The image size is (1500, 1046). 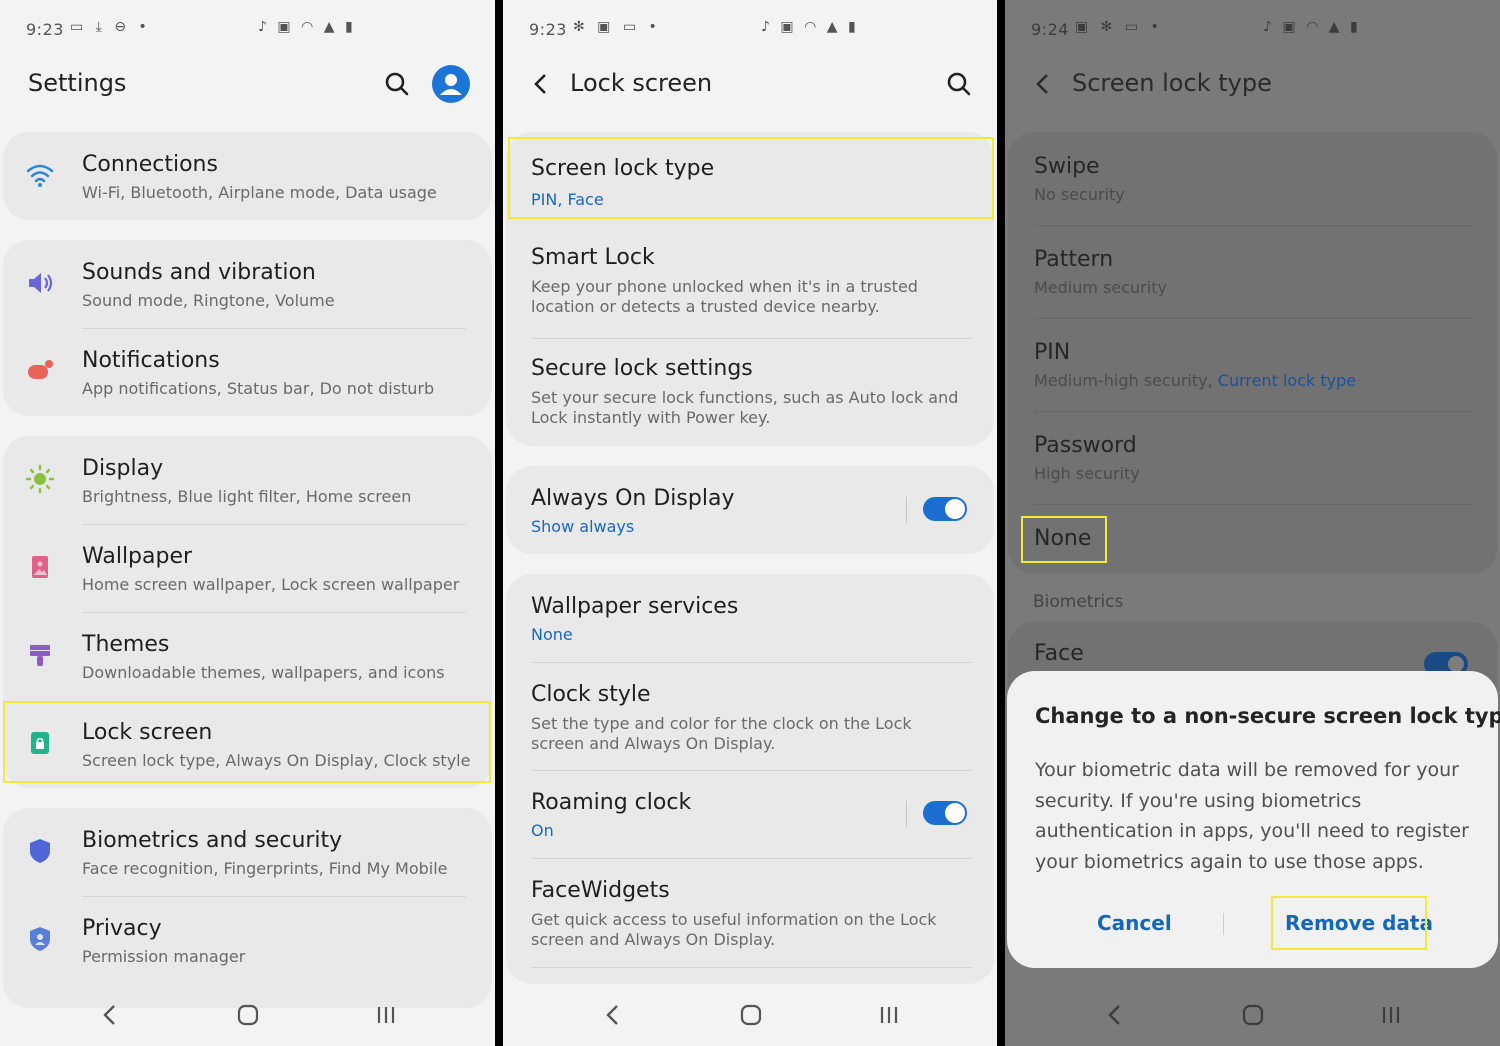 I want to click on item-title: Clock style, so click(x=591, y=694).